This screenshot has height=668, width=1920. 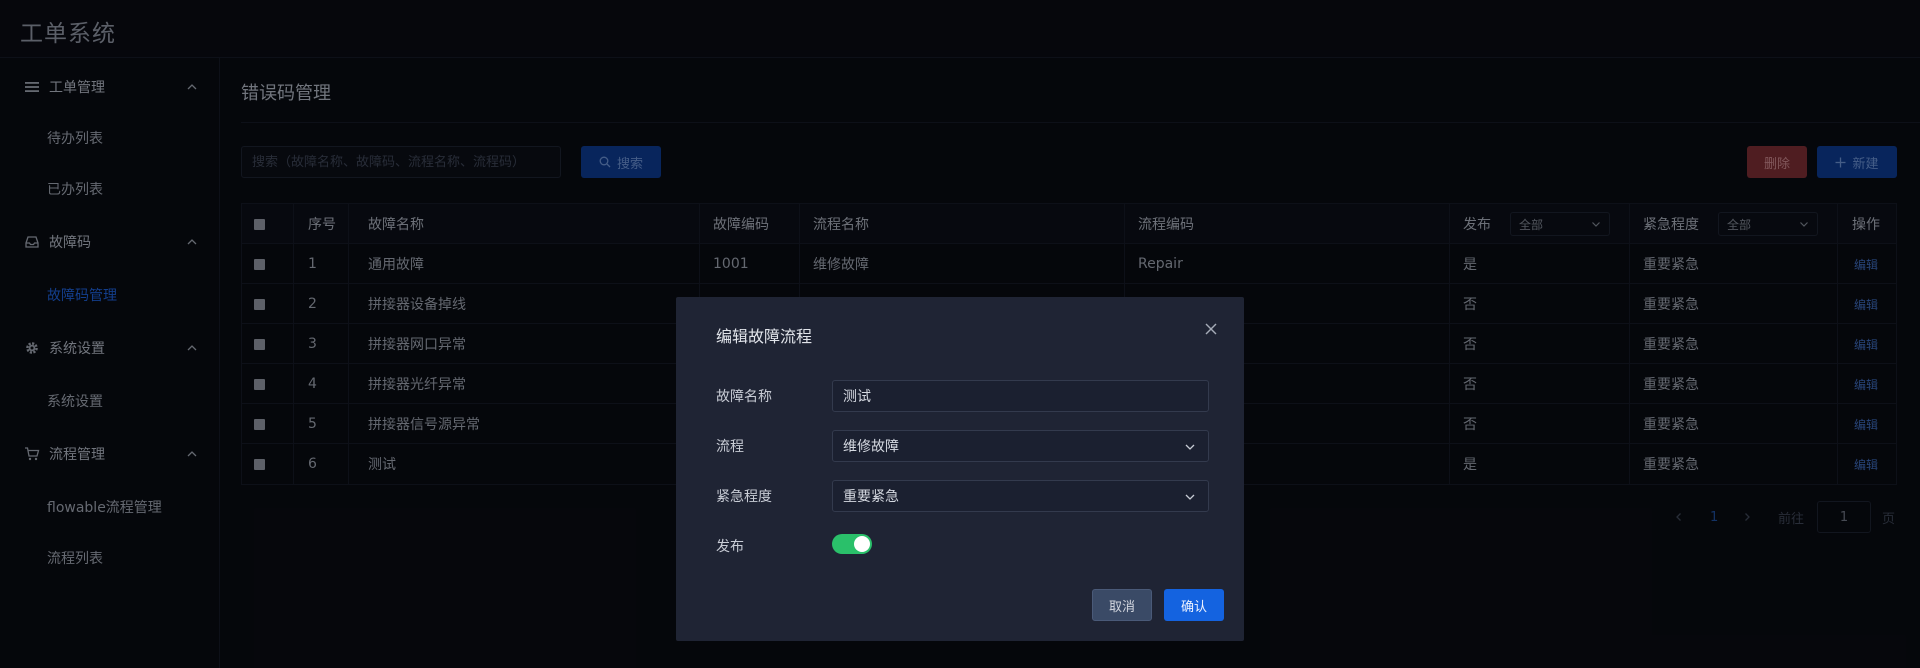 I want to click on fault-name-input: 测试, so click(x=1020, y=396).